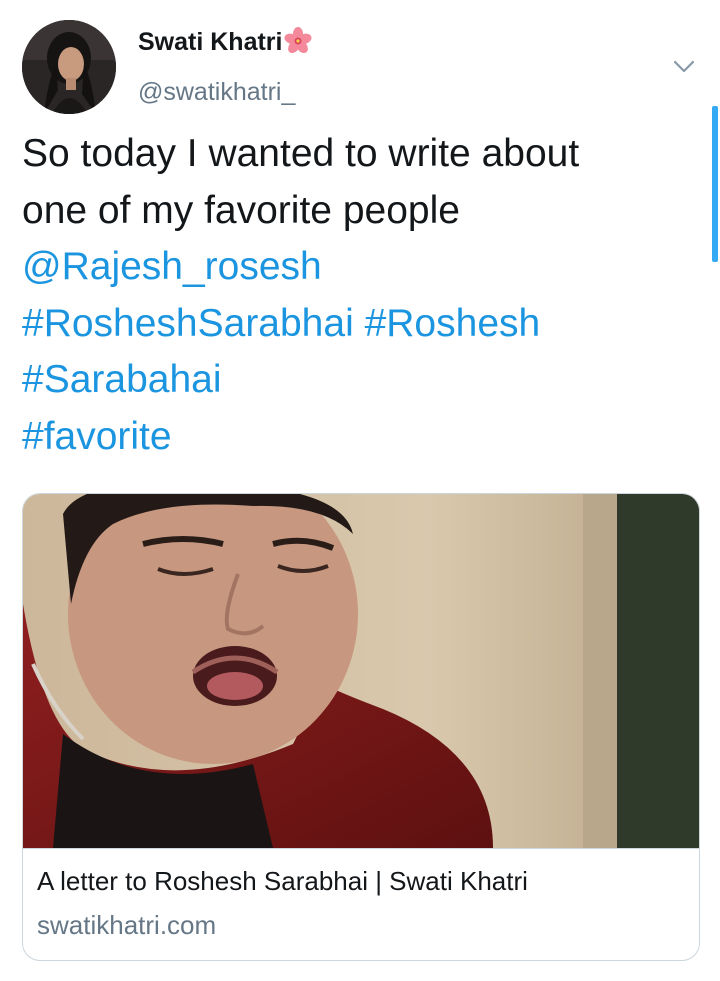  I want to click on scrollbar, so click(715, 184).